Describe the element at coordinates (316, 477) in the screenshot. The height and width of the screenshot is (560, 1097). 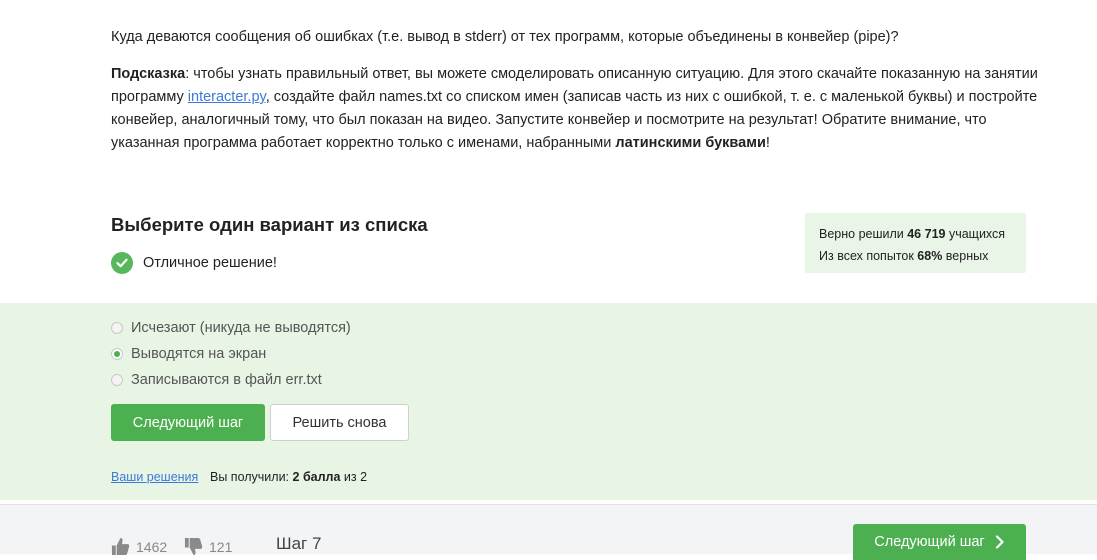
I see `score-value: 2 балла` at that location.